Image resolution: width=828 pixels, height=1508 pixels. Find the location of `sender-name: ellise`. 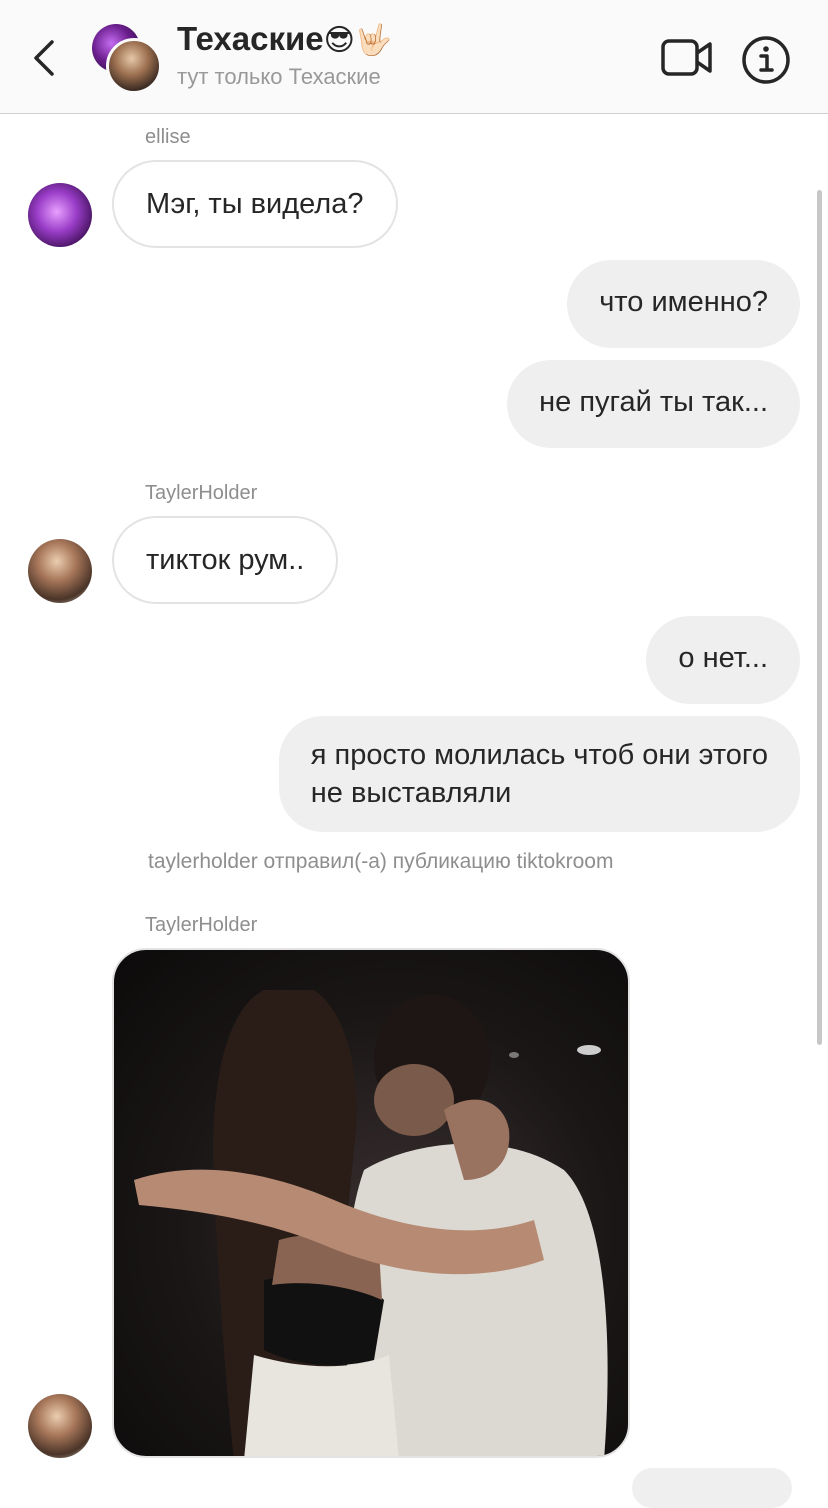

sender-name: ellise is located at coordinates (168, 137).